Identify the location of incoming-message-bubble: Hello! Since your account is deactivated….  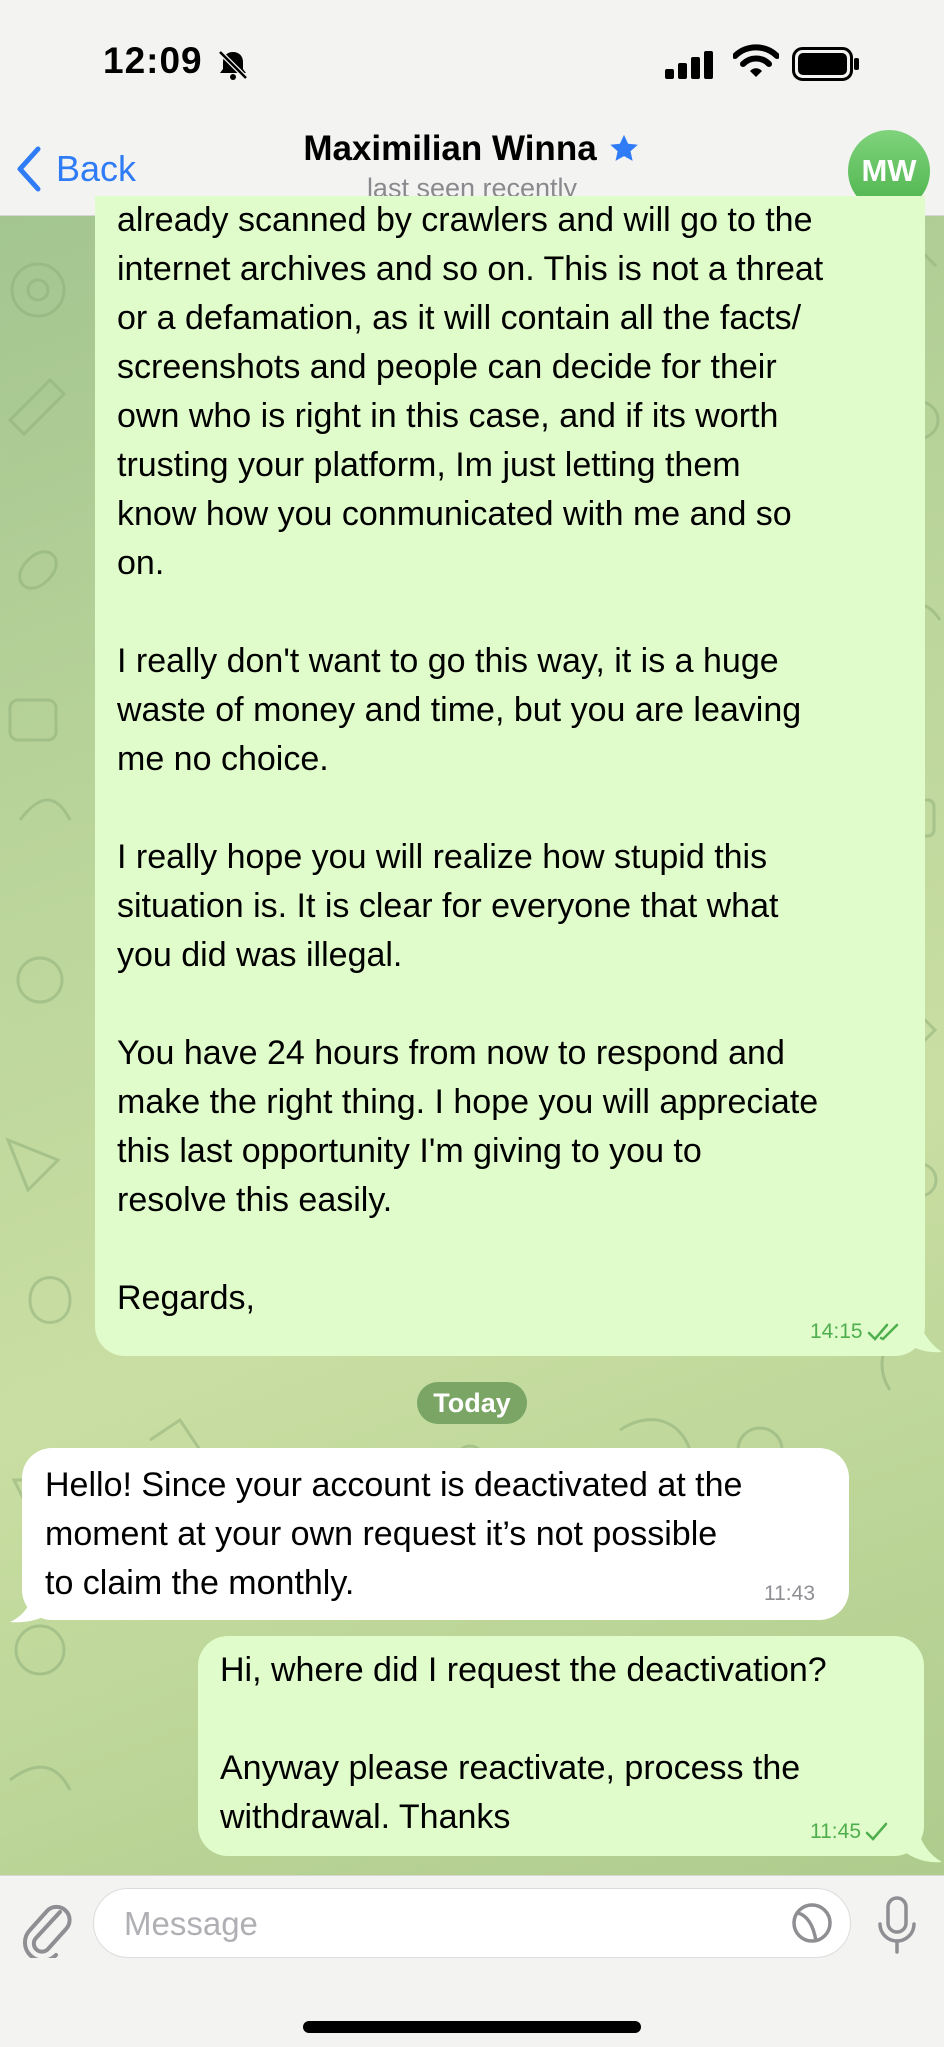
(435, 1534).